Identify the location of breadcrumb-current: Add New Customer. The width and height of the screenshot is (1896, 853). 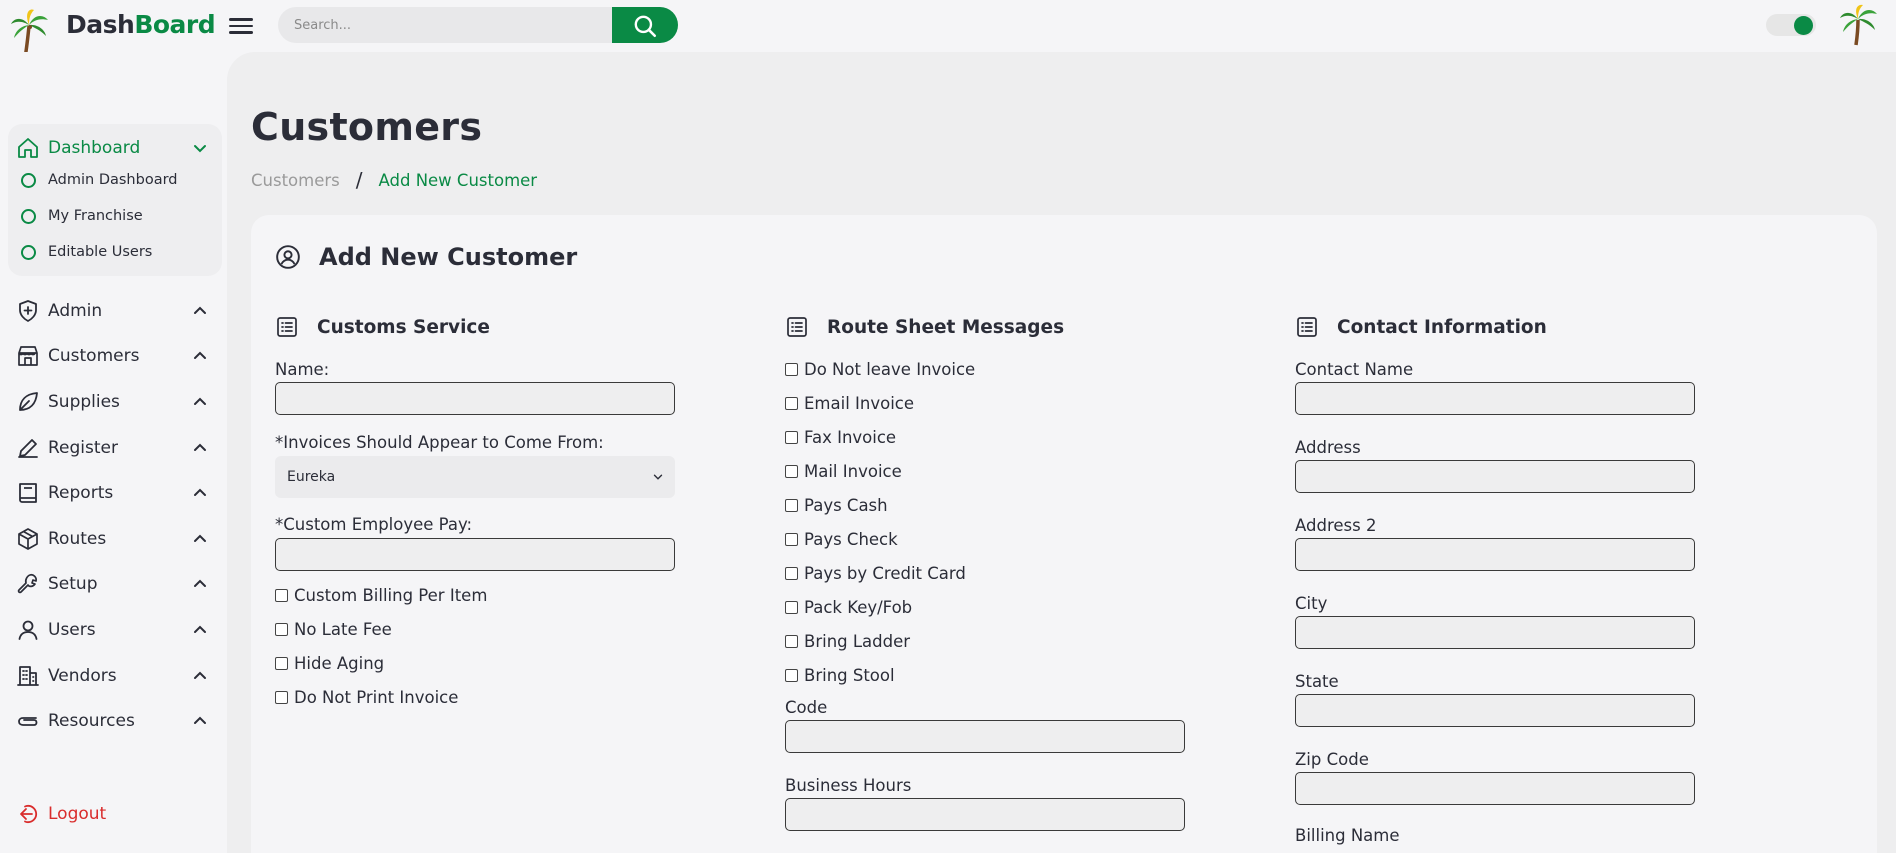
(458, 180).